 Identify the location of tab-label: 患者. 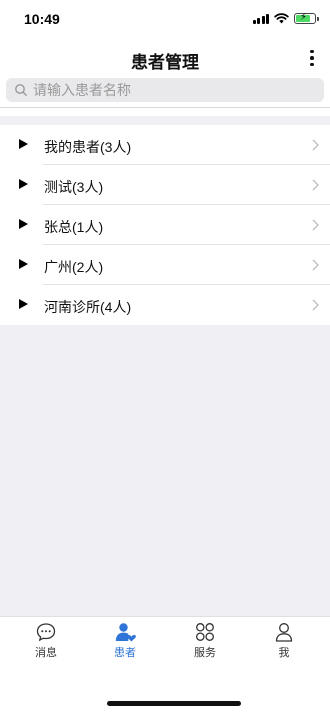
(125, 653).